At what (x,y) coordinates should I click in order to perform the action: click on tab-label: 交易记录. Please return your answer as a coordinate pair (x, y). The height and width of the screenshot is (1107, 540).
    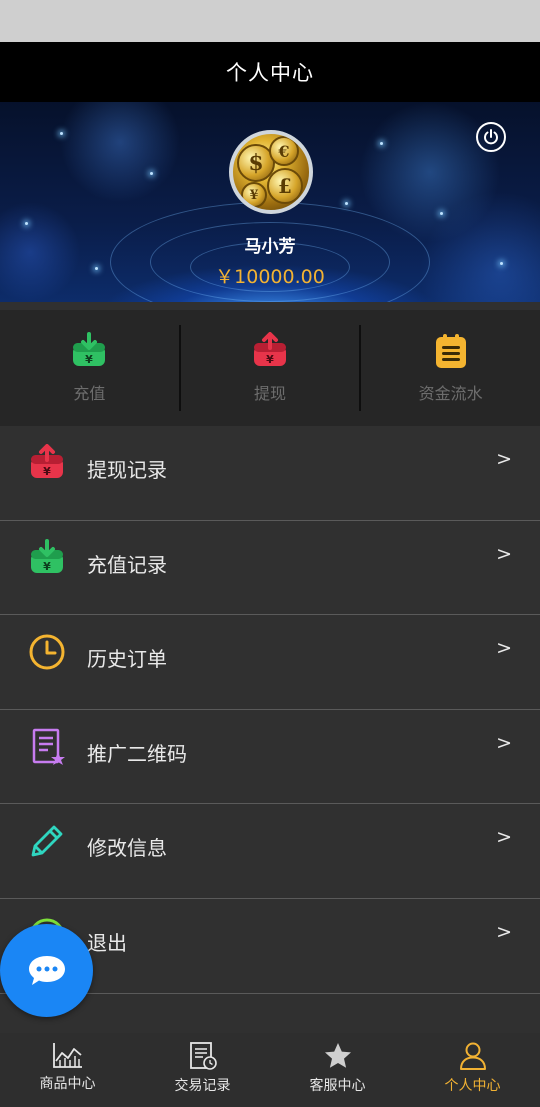
    Looking at the image, I should click on (202, 1086).